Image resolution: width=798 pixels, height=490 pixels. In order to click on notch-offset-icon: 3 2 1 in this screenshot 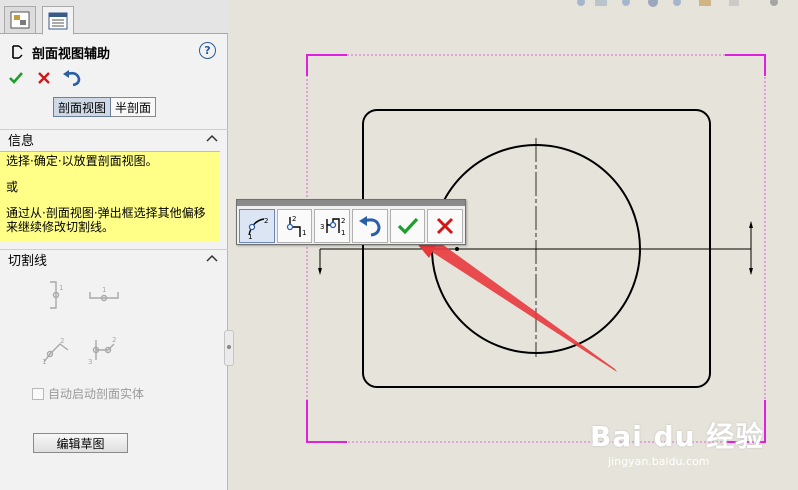, I will do `click(332, 227)`.